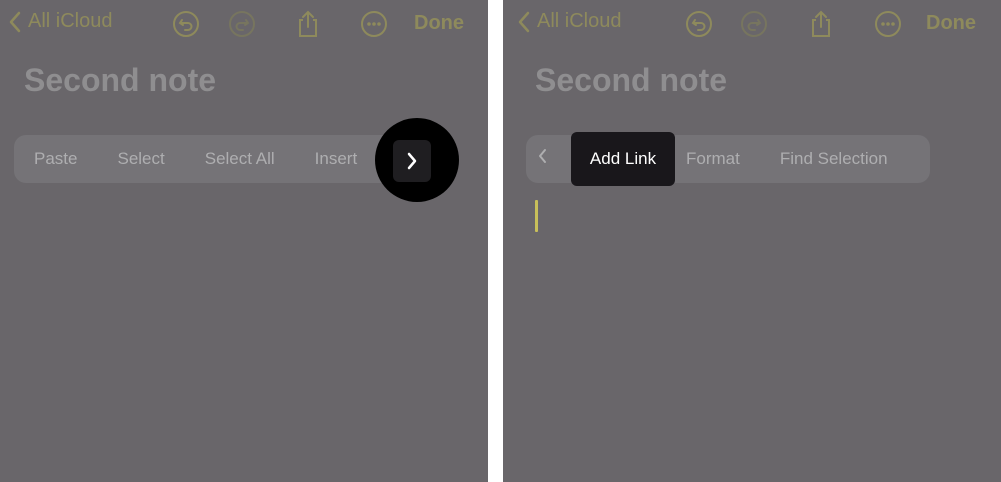 The height and width of the screenshot is (482, 1001). I want to click on menu-item-paste: Paste, so click(55, 159).